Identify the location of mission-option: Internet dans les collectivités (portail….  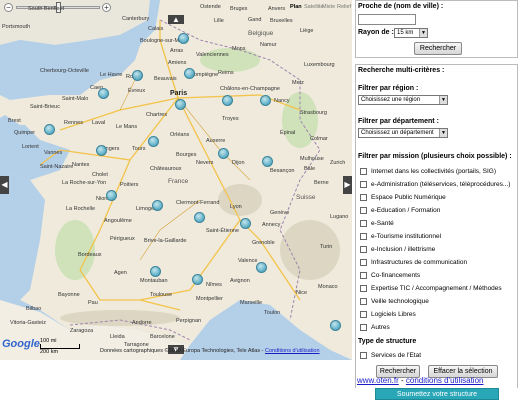
(428, 171).